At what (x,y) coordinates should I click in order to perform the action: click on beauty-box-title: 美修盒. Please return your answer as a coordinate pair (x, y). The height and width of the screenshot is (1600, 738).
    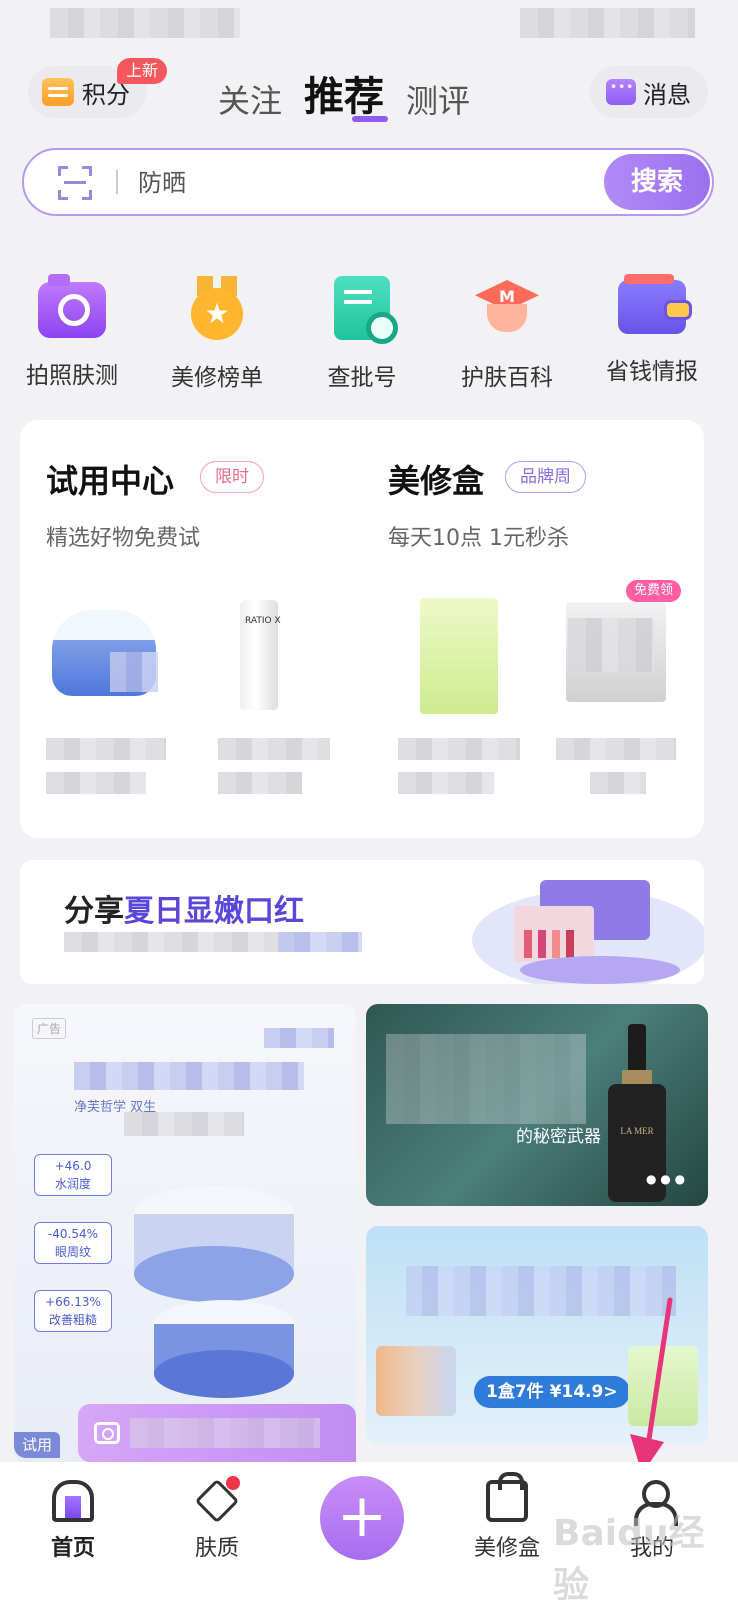
    Looking at the image, I should click on (436, 479).